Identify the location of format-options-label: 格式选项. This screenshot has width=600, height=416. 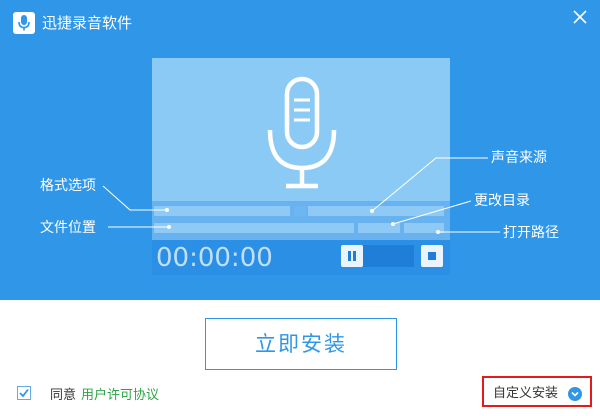
(68, 186).